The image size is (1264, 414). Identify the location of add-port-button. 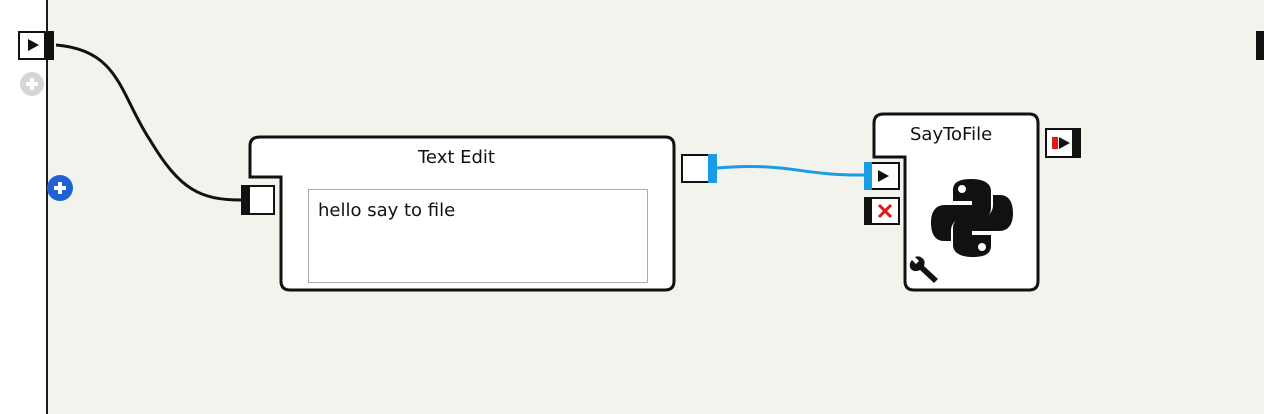
(60, 188).